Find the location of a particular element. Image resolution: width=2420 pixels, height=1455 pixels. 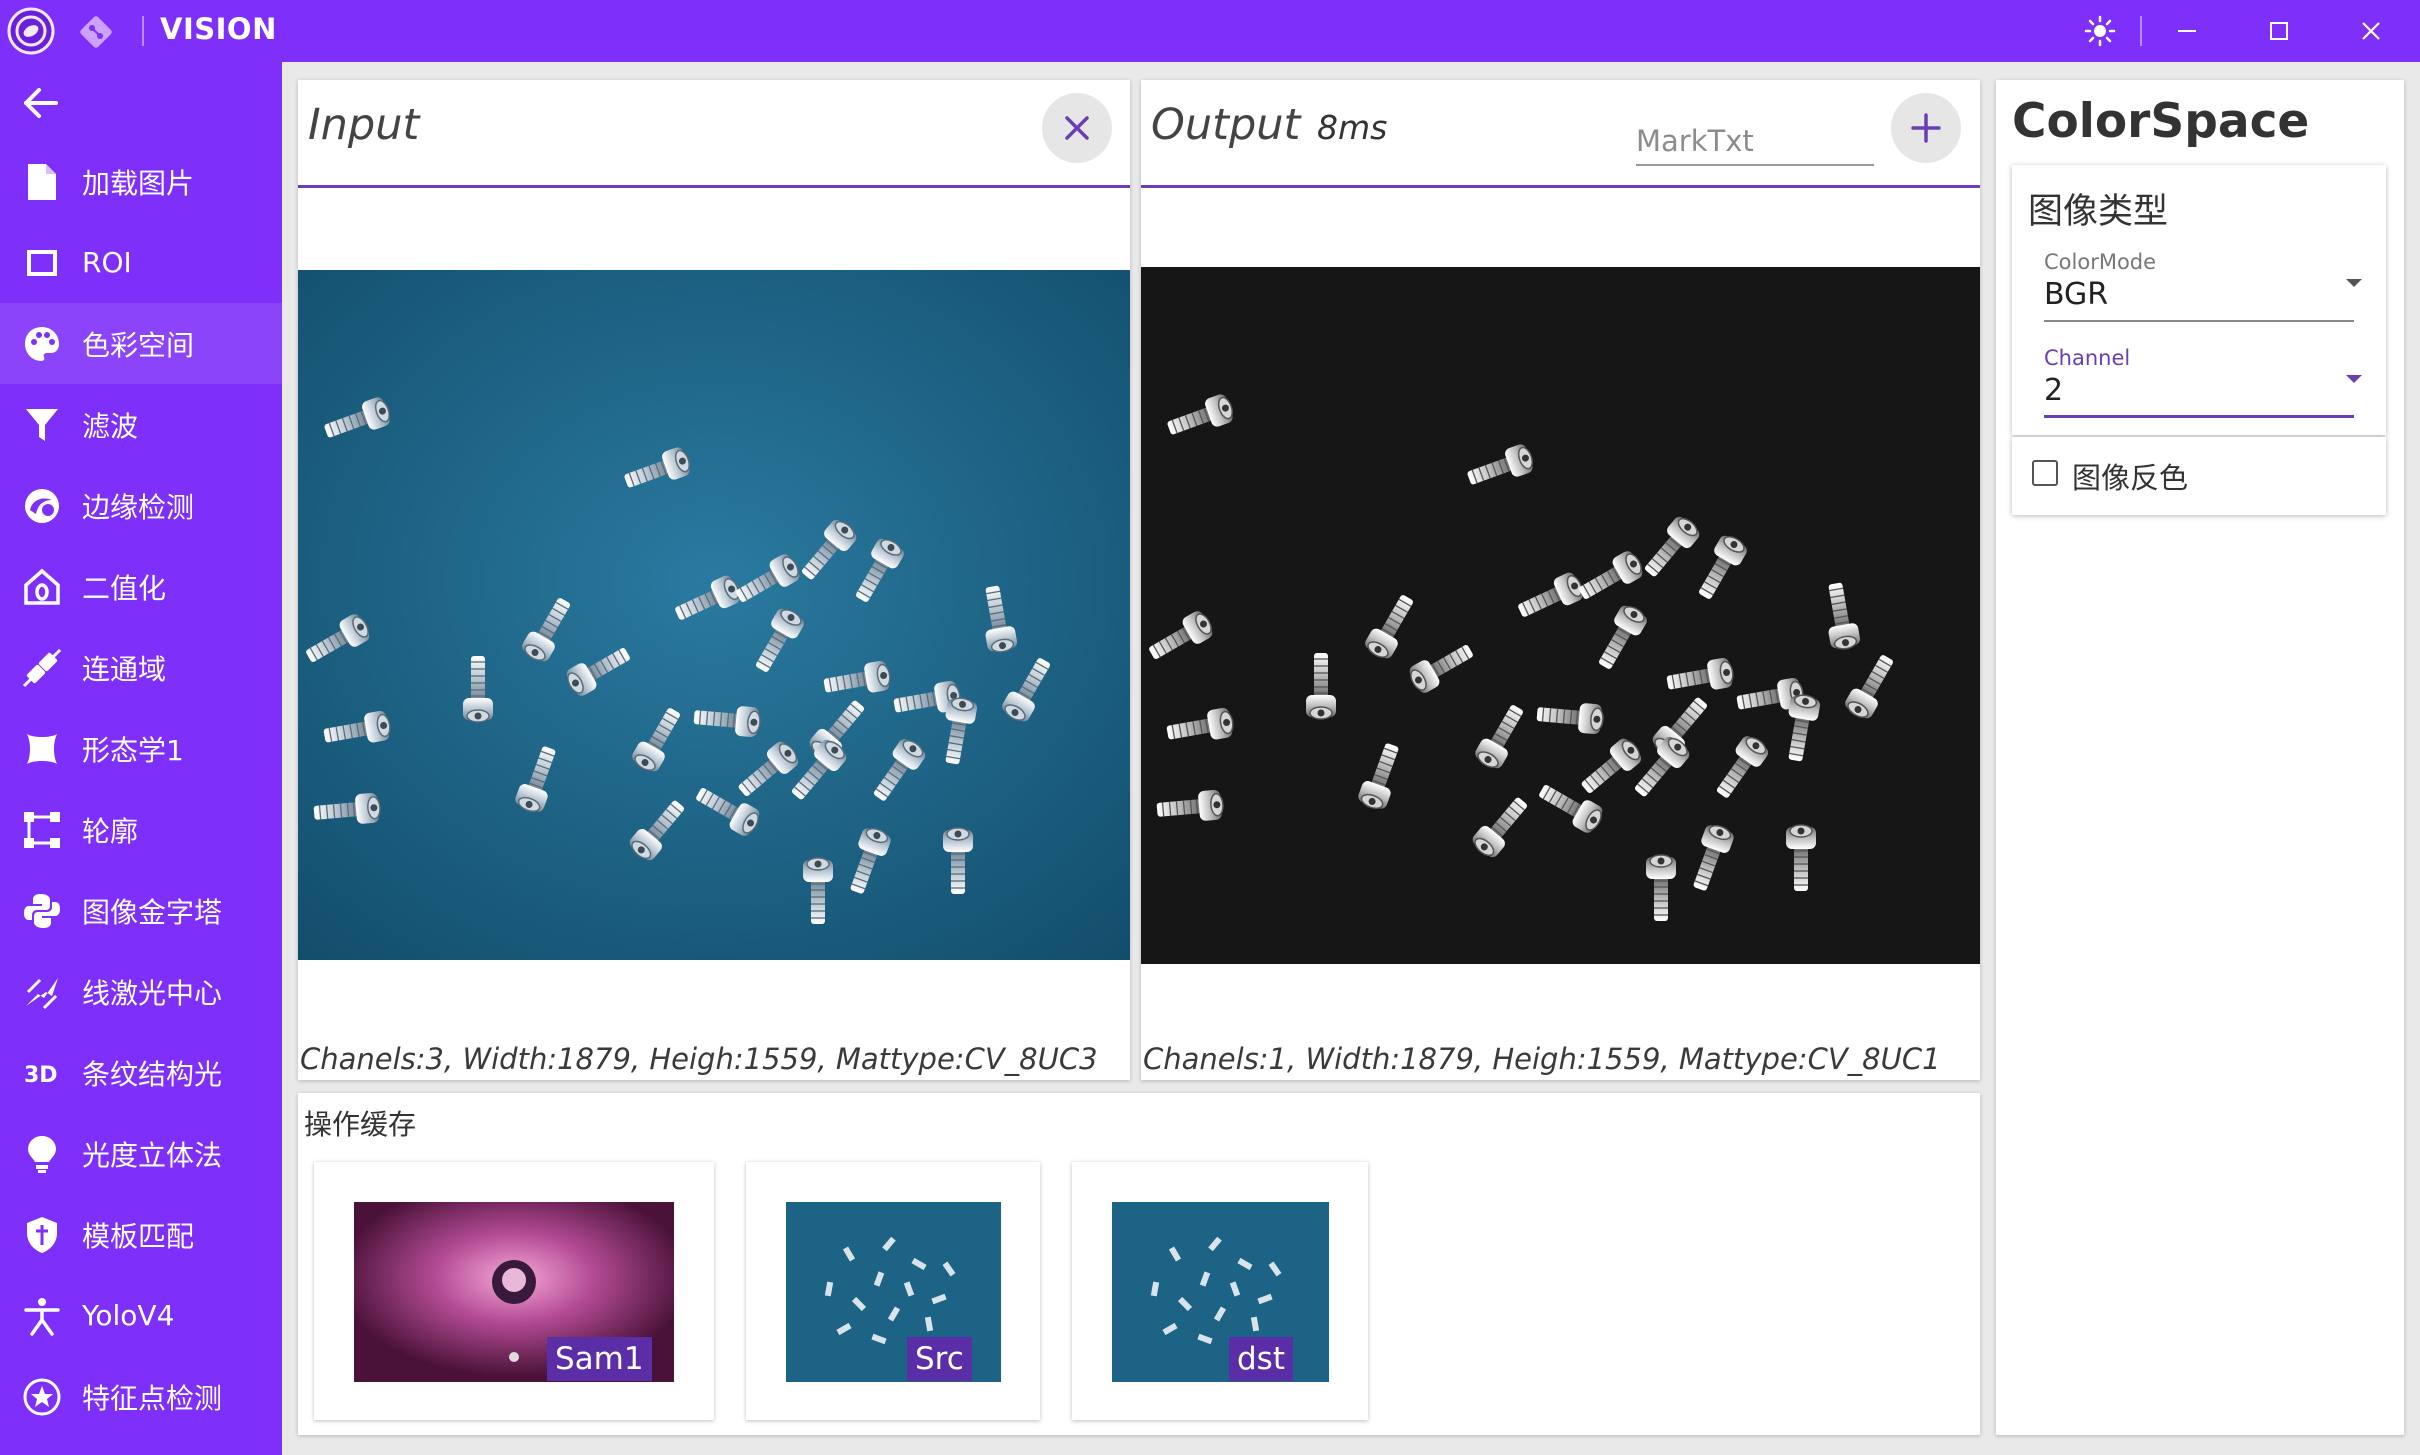

sidebar-item-label: 模板匹配 is located at coordinates (138, 1236).